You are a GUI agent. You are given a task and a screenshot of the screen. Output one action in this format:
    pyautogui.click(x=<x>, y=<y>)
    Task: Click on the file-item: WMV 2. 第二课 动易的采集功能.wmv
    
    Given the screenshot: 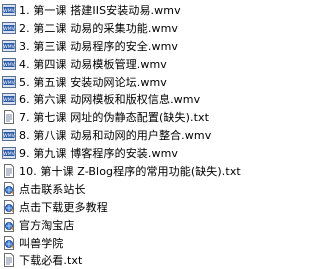 What is the action you would take?
    pyautogui.click(x=130, y=28)
    